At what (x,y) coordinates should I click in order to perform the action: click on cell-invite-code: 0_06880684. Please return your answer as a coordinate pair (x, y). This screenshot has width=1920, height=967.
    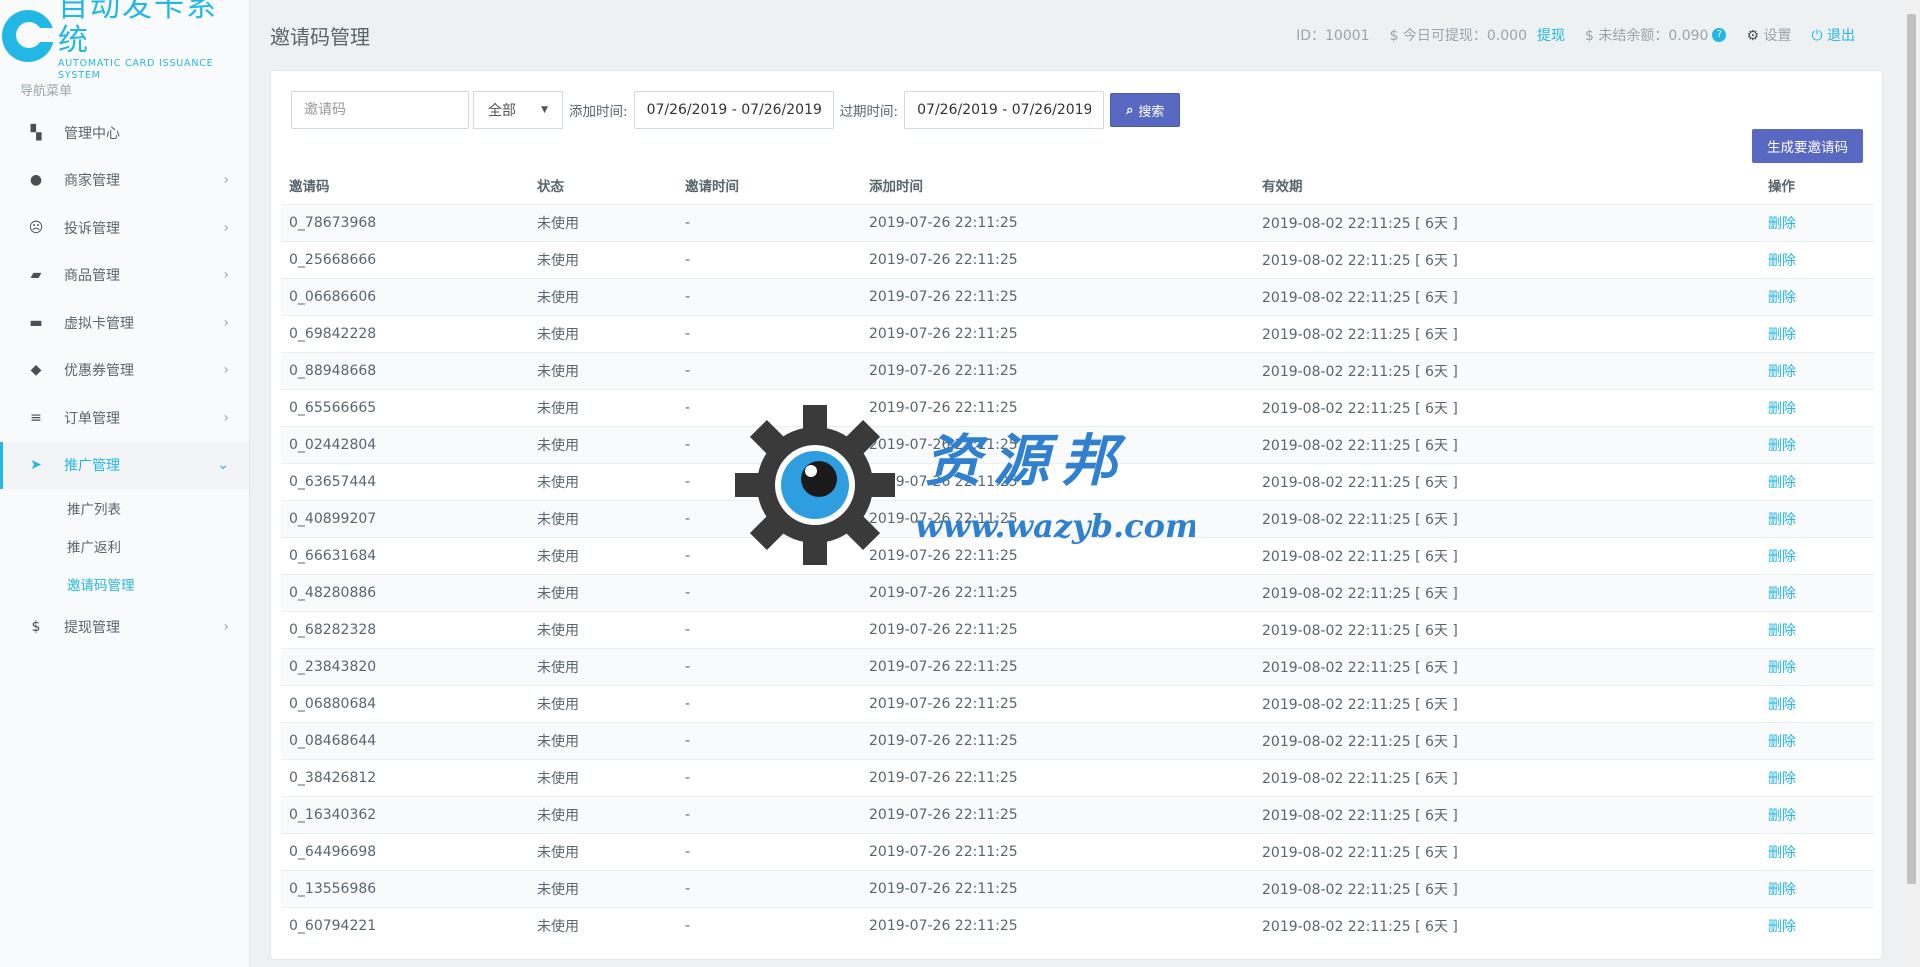
    Looking at the image, I should click on (405, 703).